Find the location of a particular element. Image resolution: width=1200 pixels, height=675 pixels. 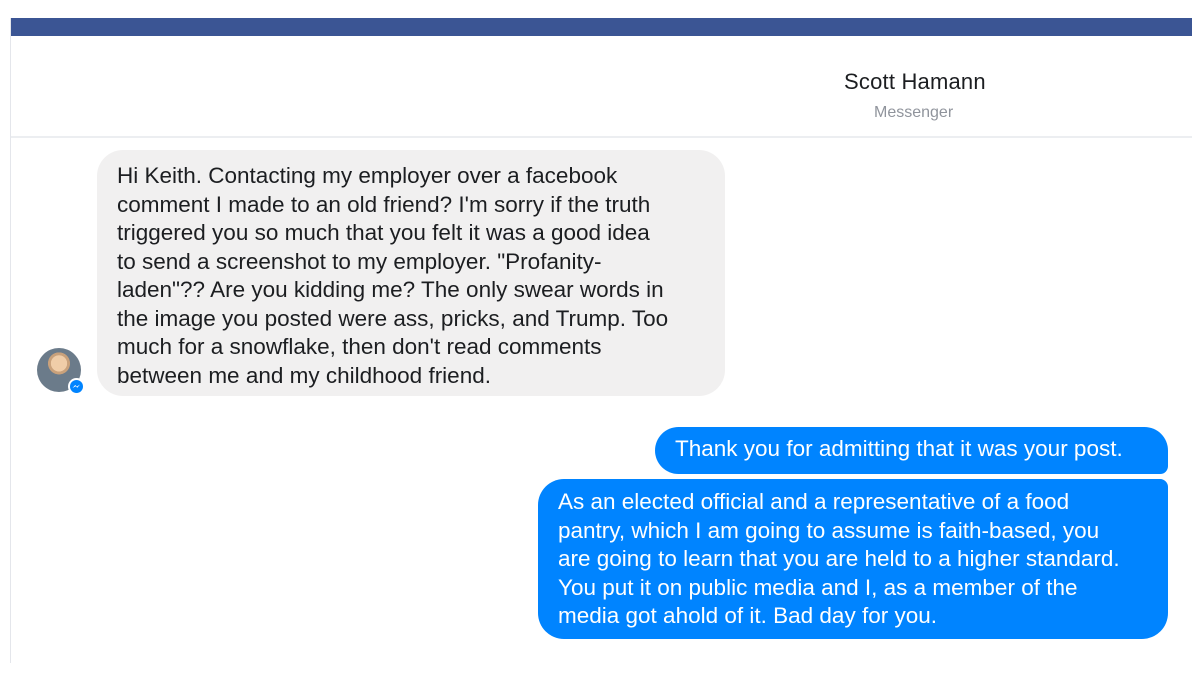

messenger-badge-icon is located at coordinates (76, 386).